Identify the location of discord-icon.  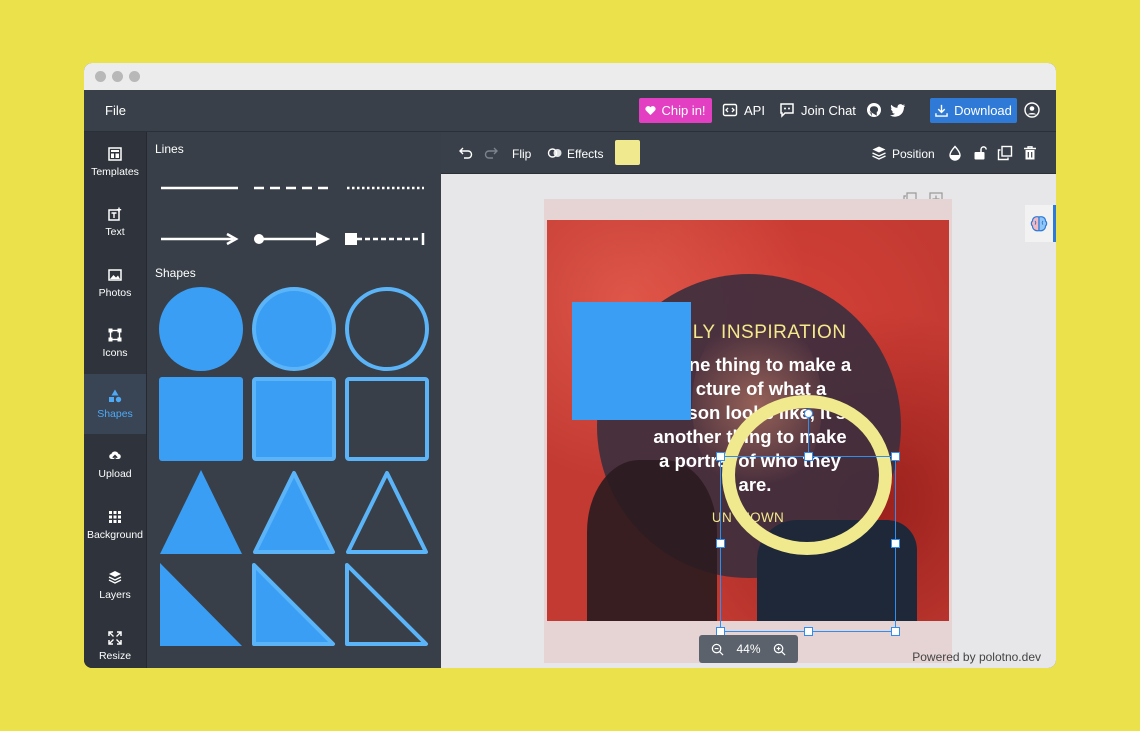
(787, 110).